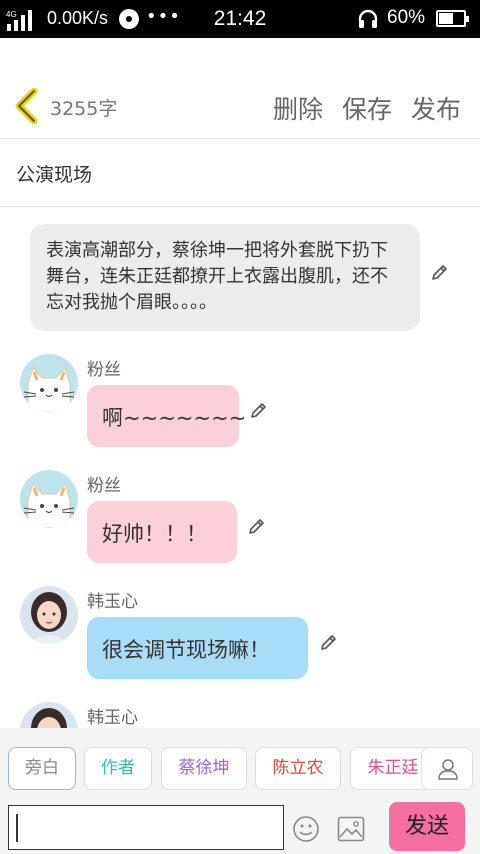 The height and width of the screenshot is (854, 480). I want to click on headset-icon, so click(368, 18).